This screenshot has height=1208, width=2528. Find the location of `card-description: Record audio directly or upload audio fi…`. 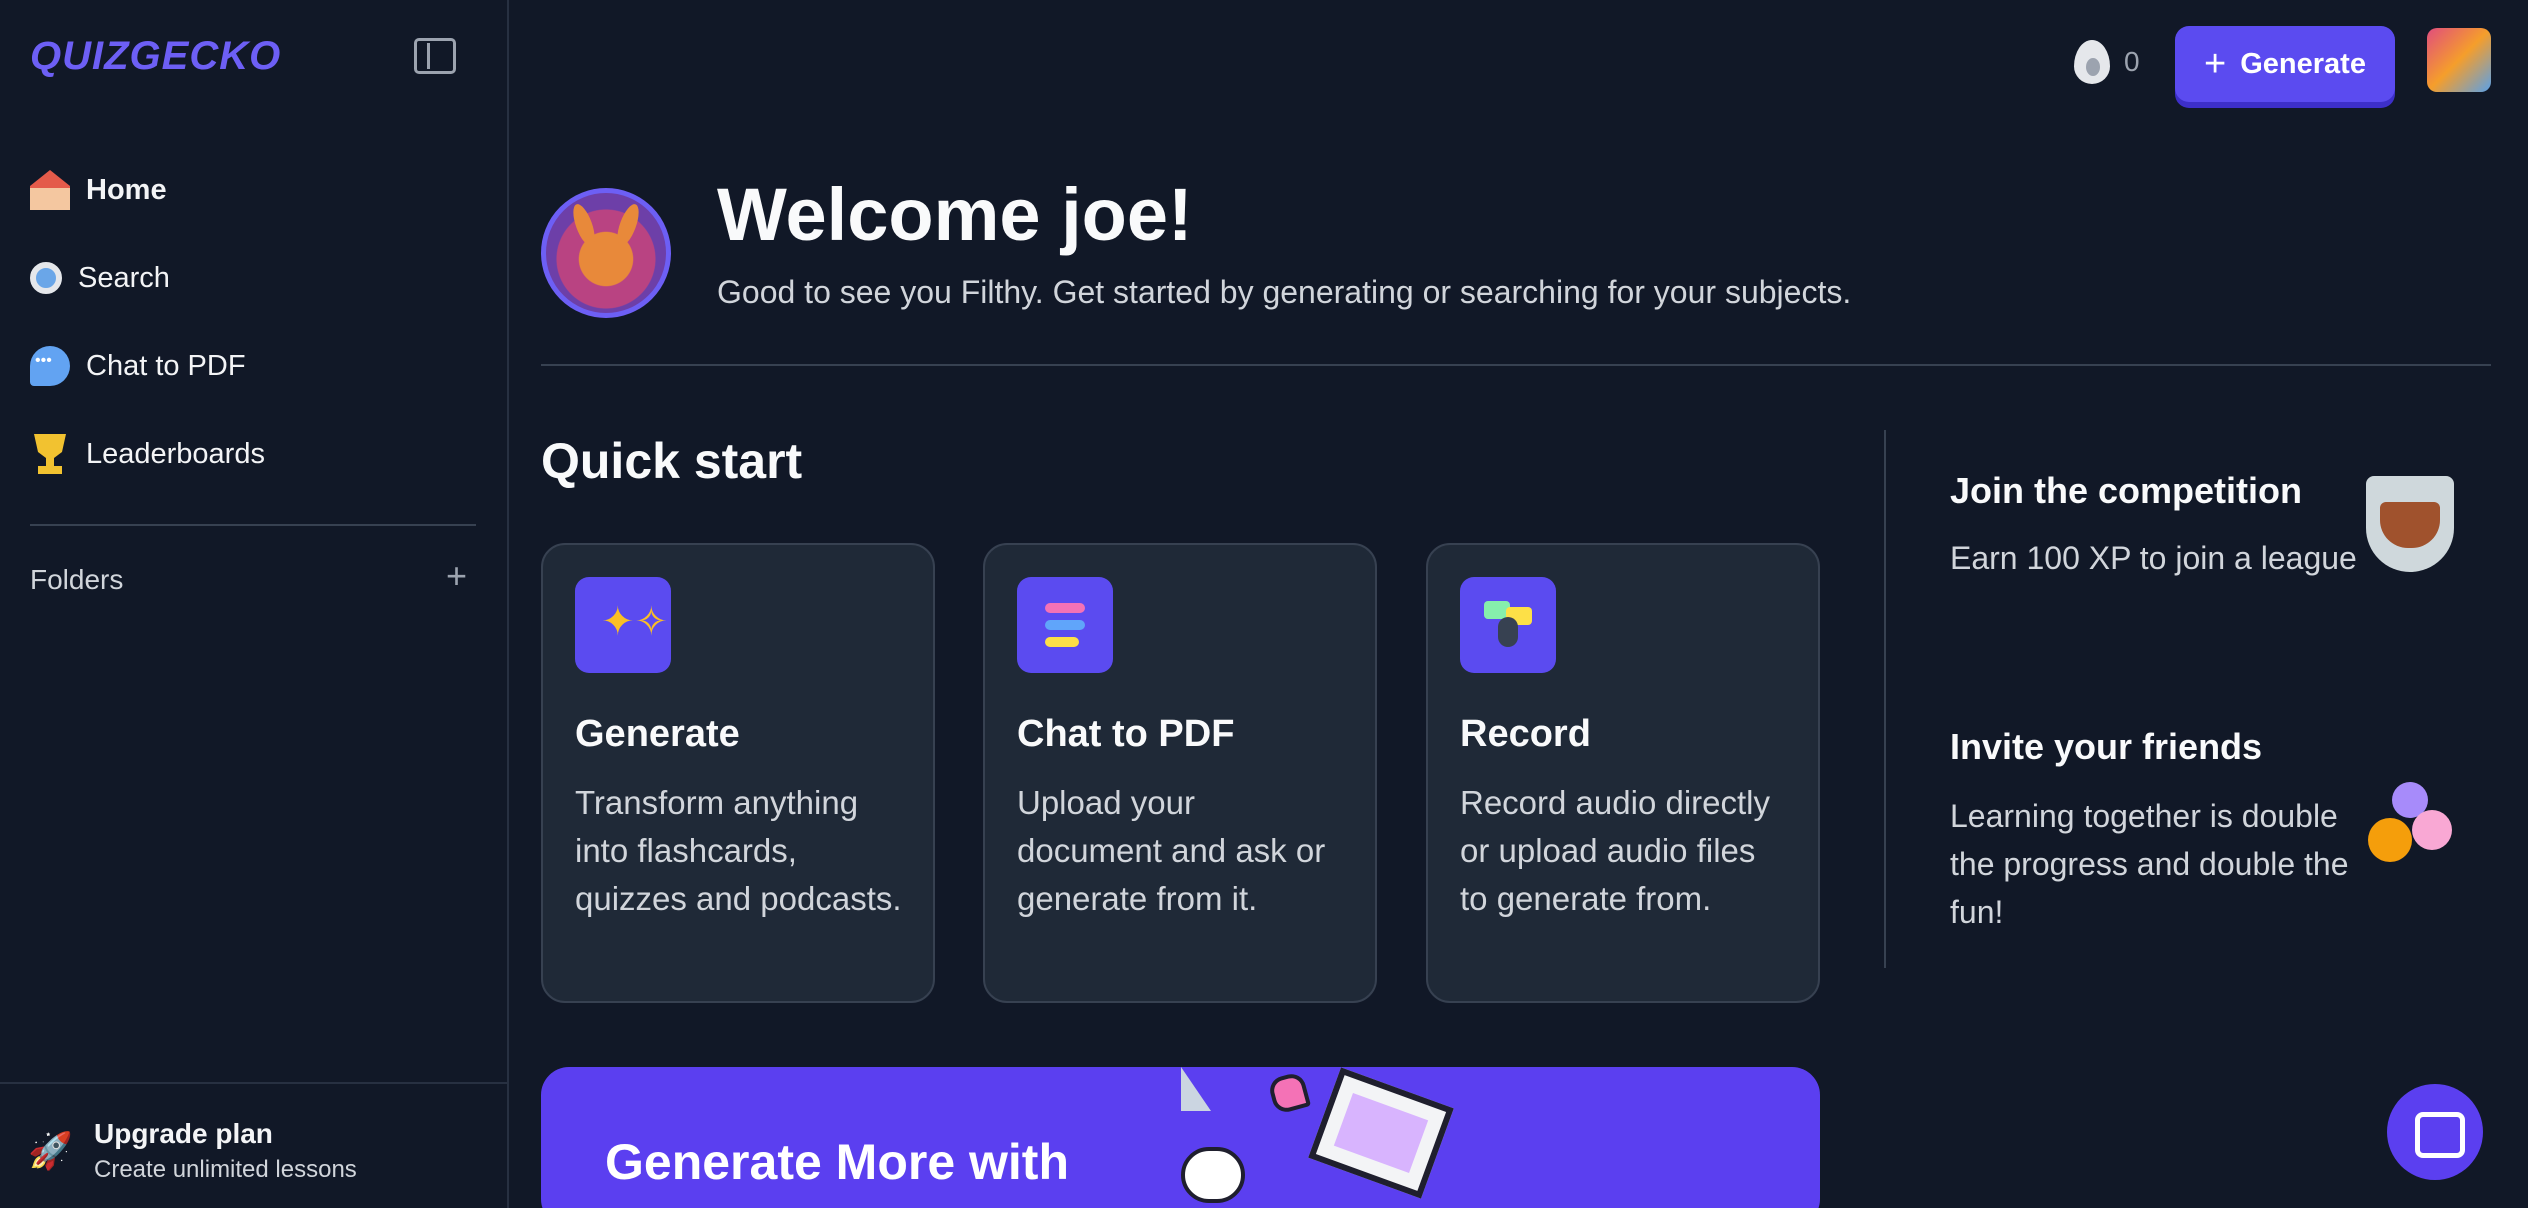

card-description: Record audio directly or upload audio fi… is located at coordinates (1615, 850).